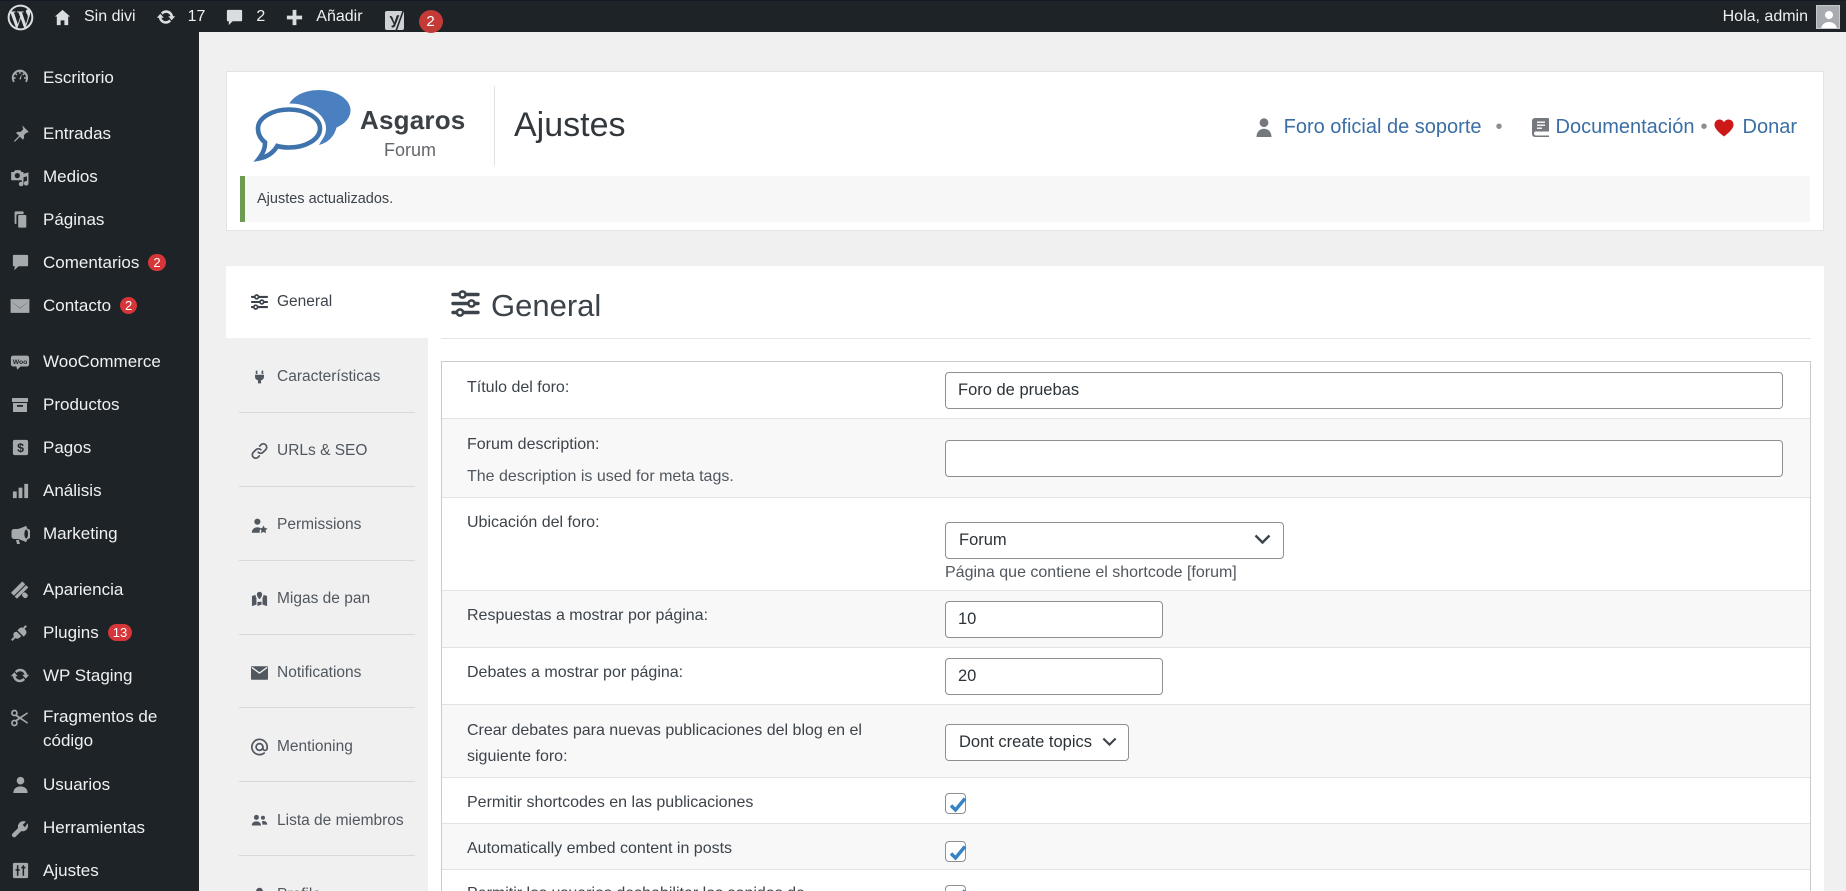  What do you see at coordinates (20, 362) in the screenshot?
I see `svg-text: Woo` at bounding box center [20, 362].